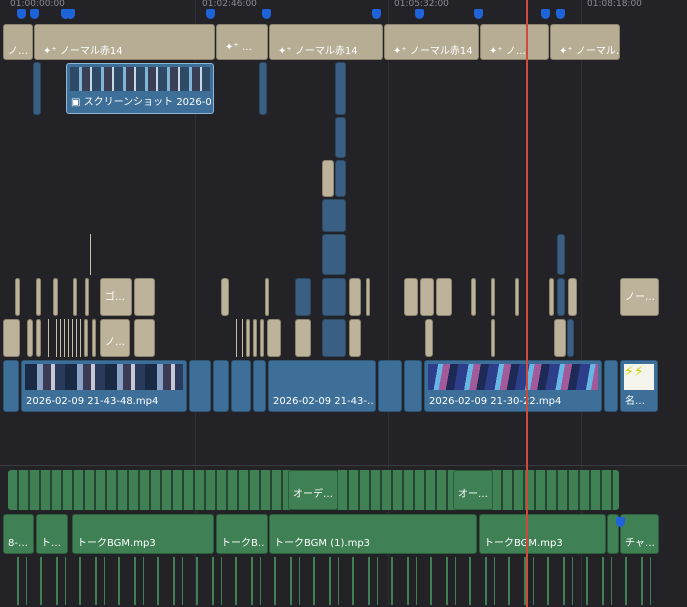 This screenshot has width=687, height=607. Describe the element at coordinates (322, 543) in the screenshot. I see `audio-clip-label: トークBGM (1).mp3` at that location.